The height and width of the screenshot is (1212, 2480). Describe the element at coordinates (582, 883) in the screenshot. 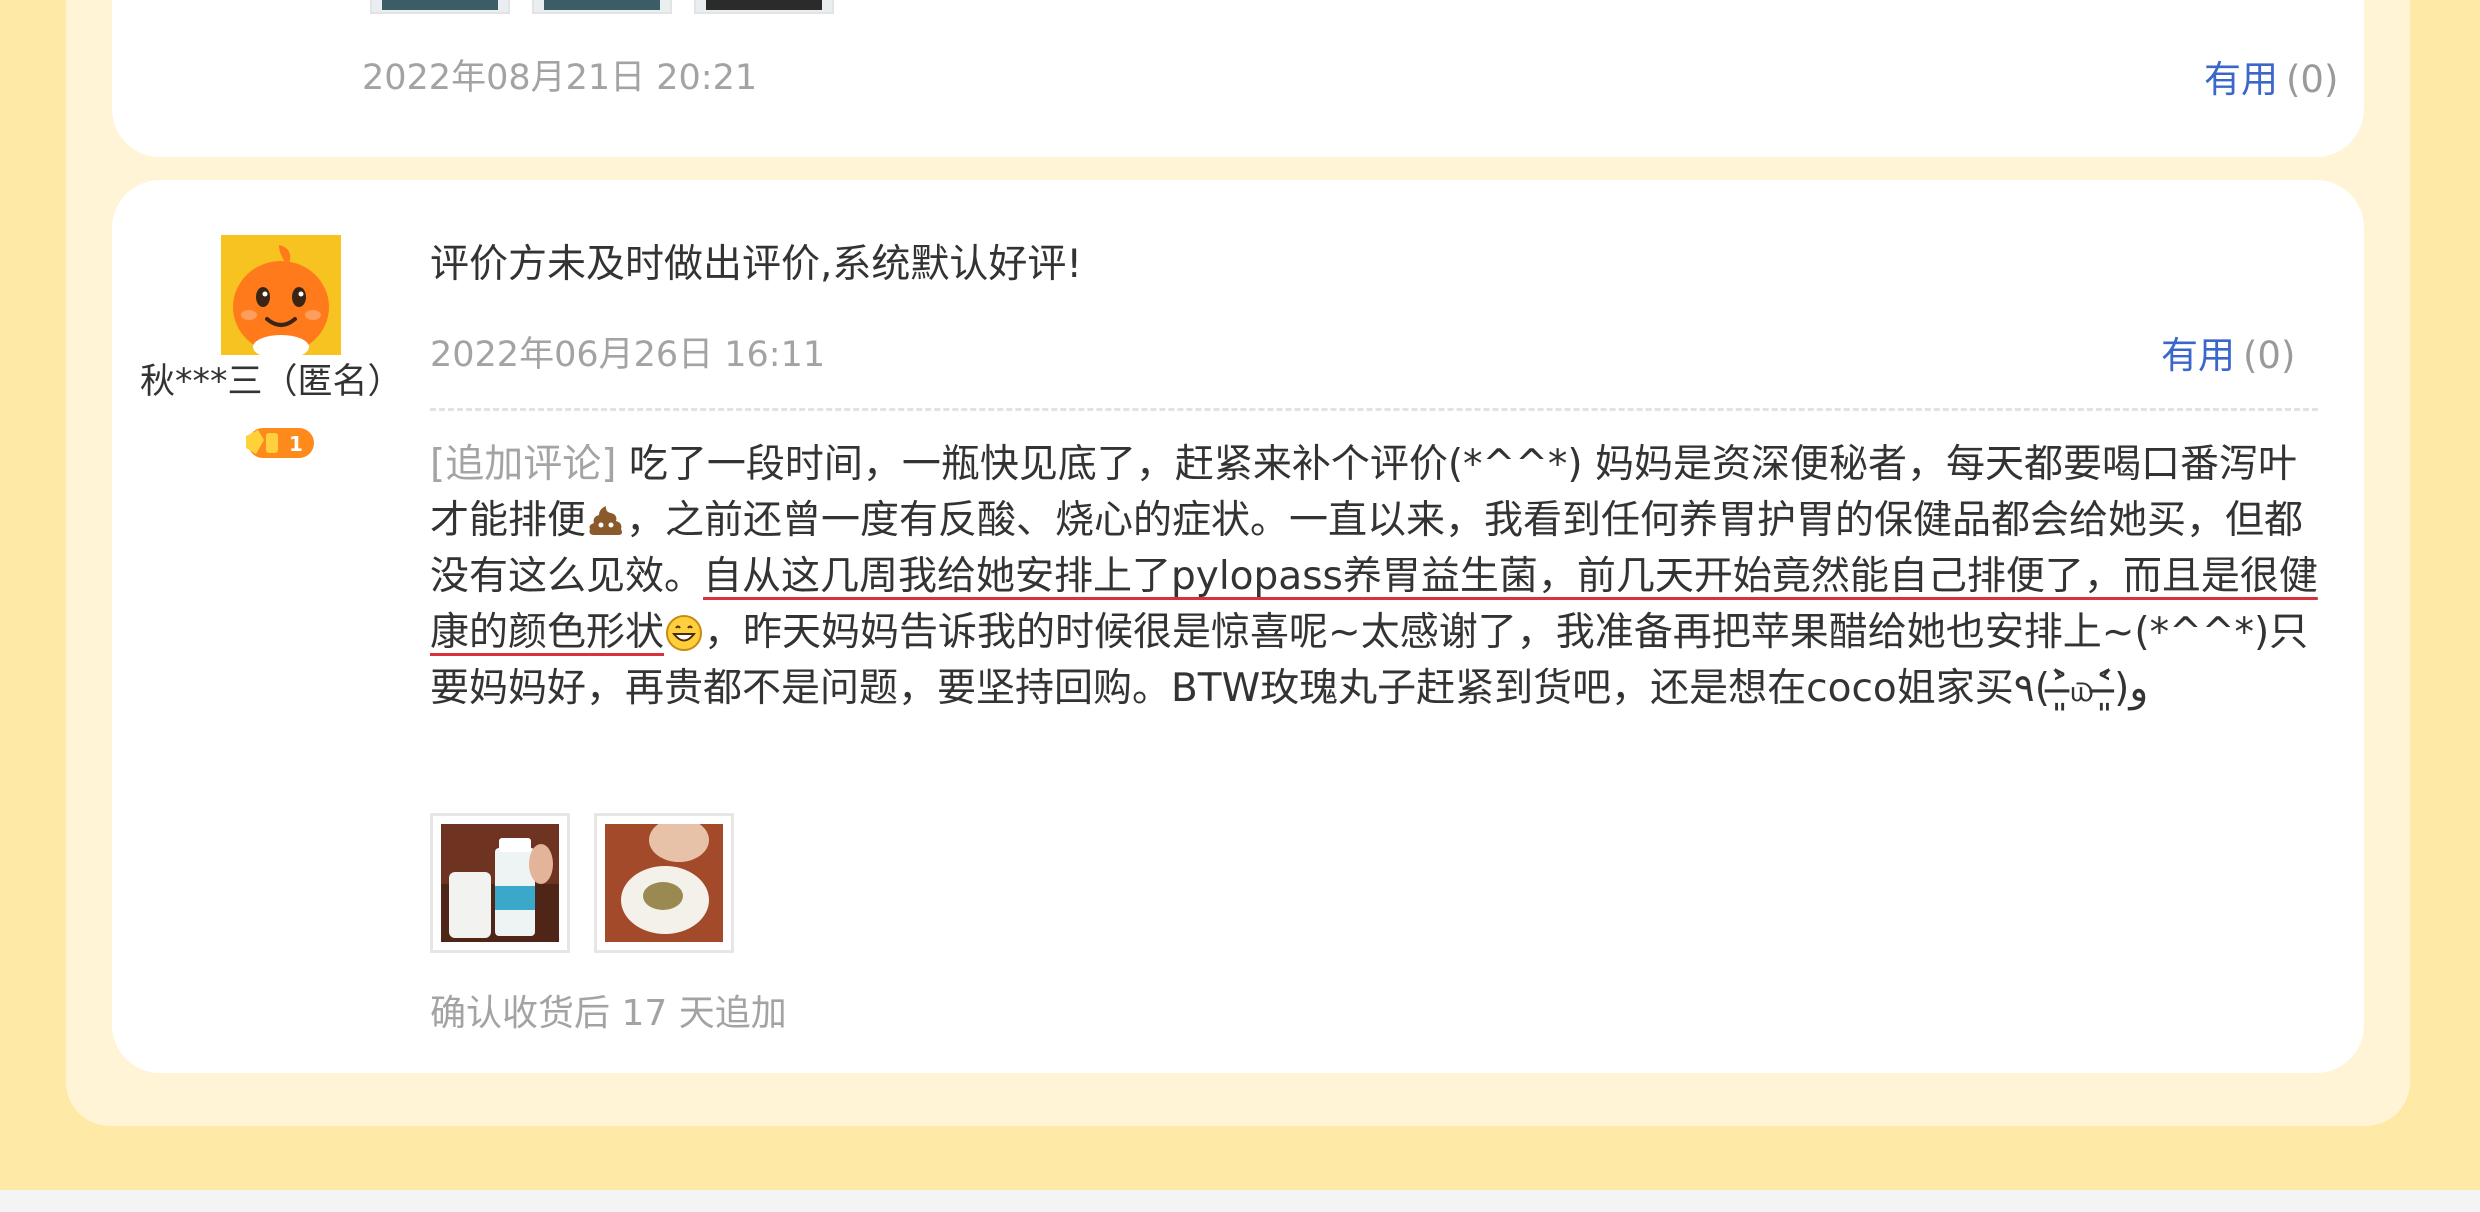

I see `append-review-photos` at that location.